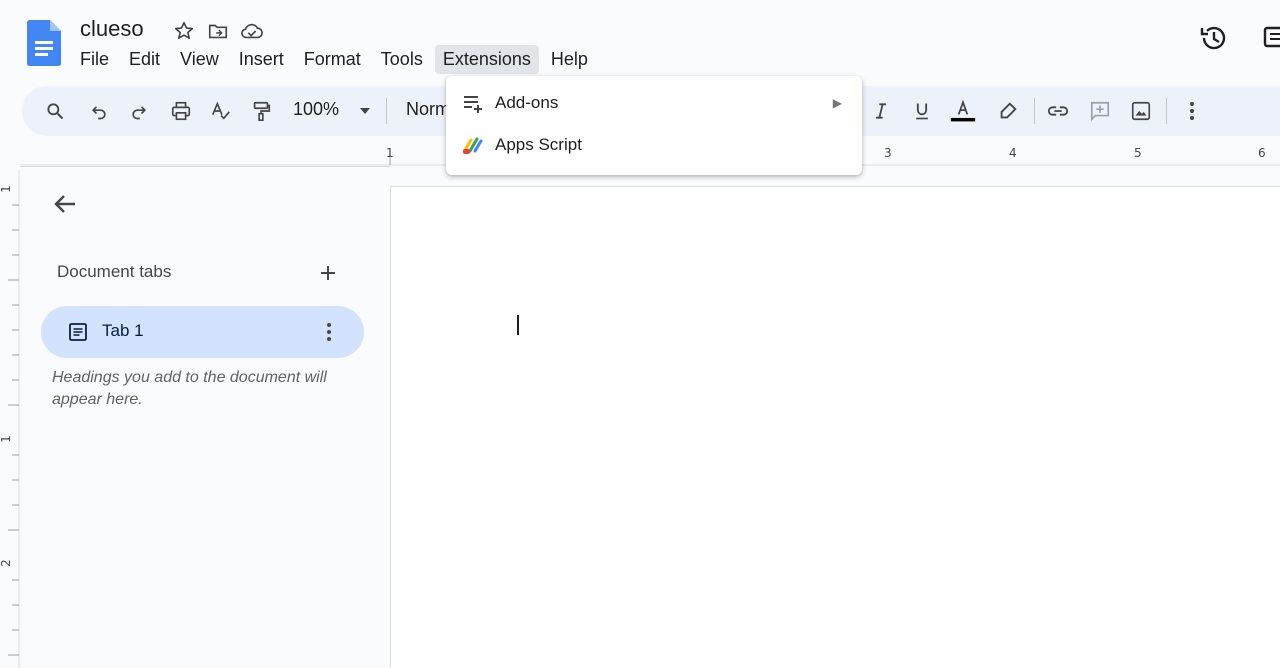 The height and width of the screenshot is (668, 1280). Describe the element at coordinates (221, 111) in the screenshot. I see `spelling-check-icon` at that location.